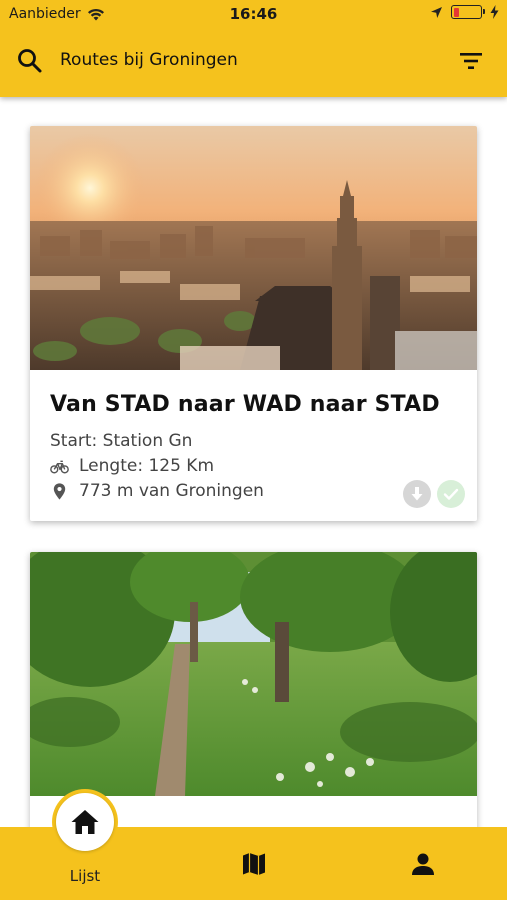 Image resolution: width=507 pixels, height=900 pixels. I want to click on bicycle-icon, so click(59, 466).